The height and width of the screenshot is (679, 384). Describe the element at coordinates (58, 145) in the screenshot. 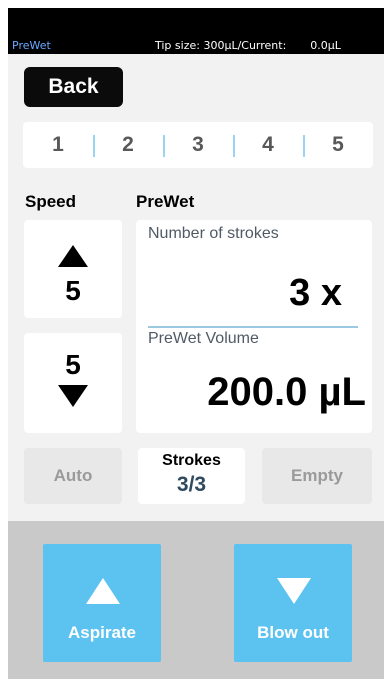

I see `step-1: 1` at that location.